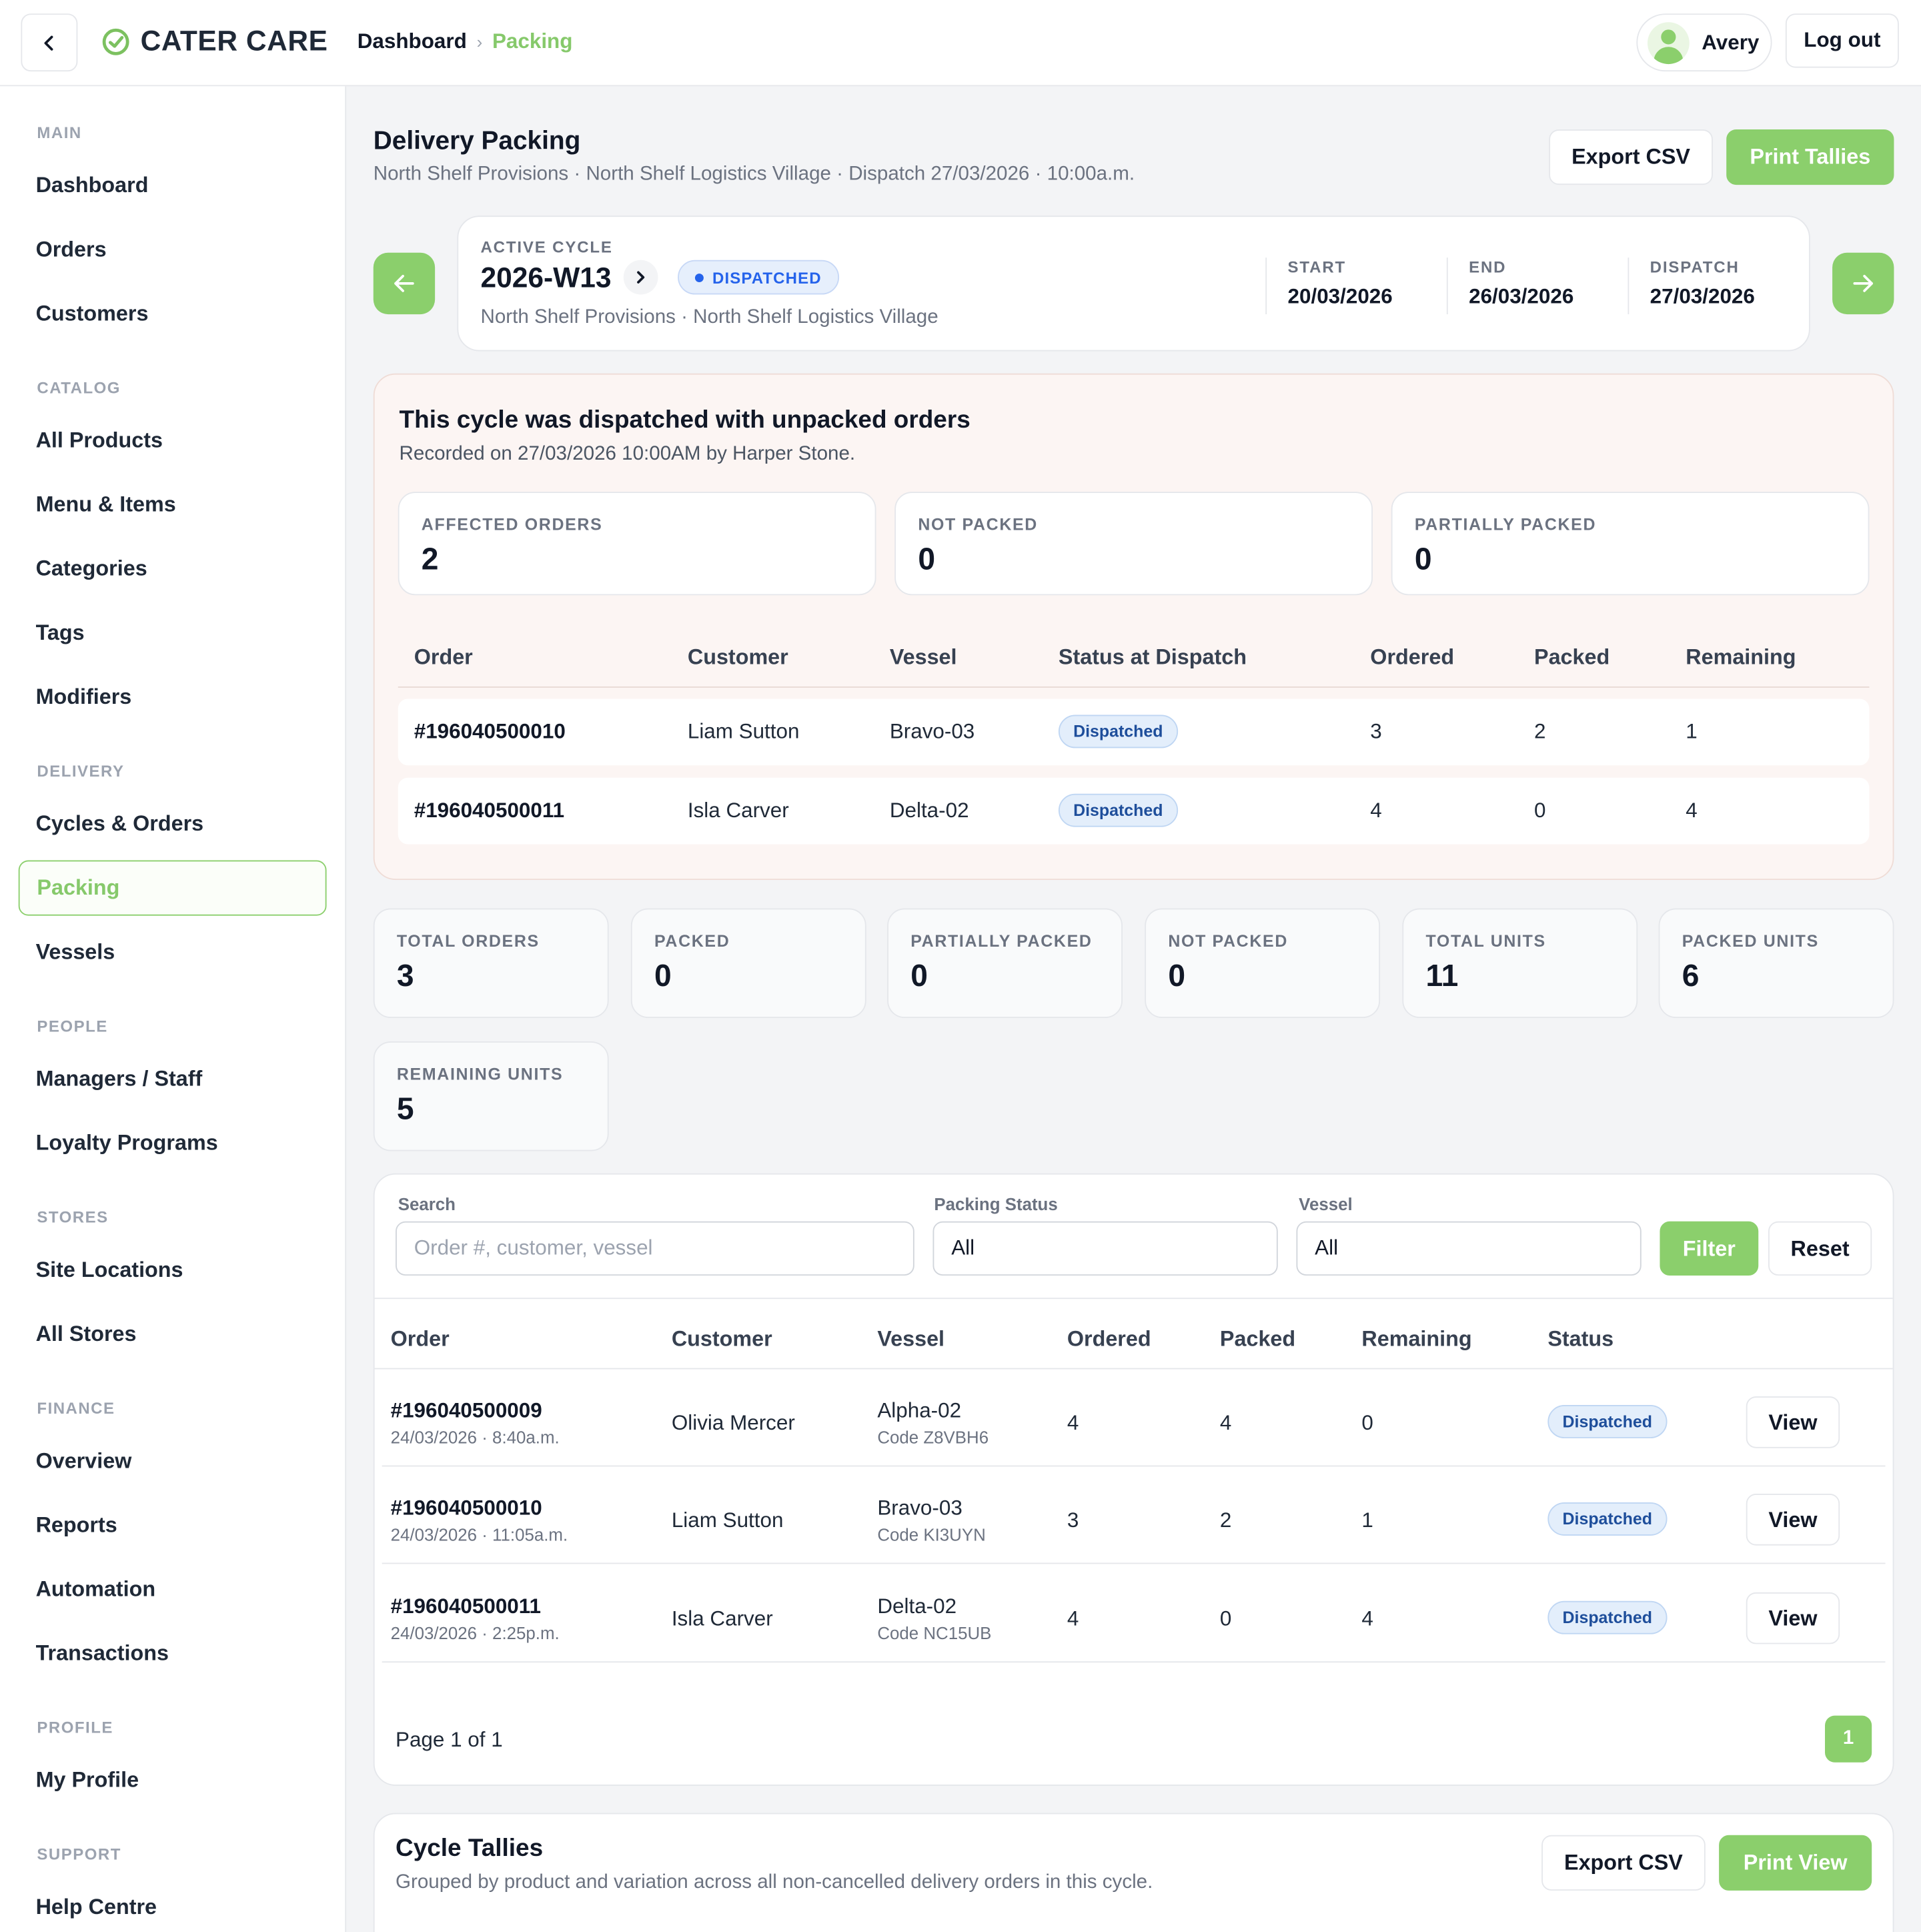 Image resolution: width=1921 pixels, height=1932 pixels. I want to click on sidebar-item-customers: Customers, so click(173, 314).